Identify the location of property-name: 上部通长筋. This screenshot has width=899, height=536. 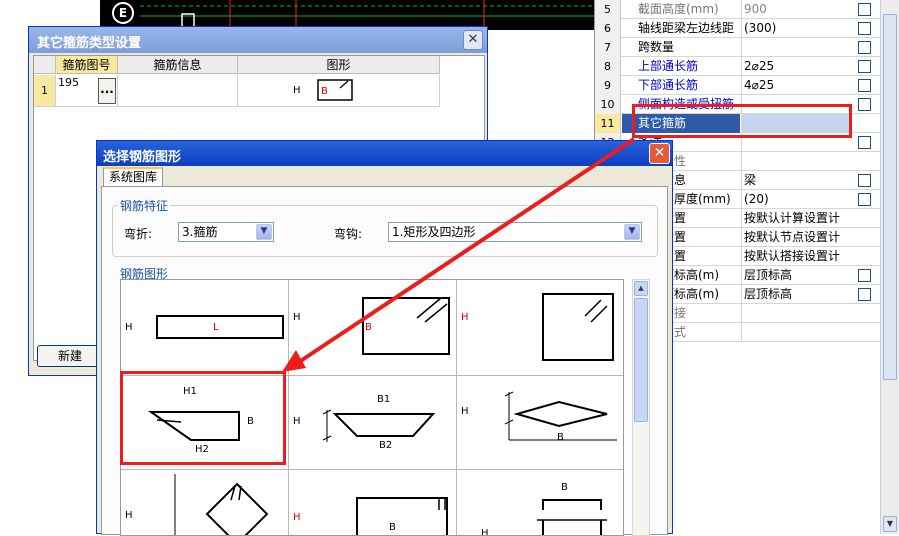
(668, 66).